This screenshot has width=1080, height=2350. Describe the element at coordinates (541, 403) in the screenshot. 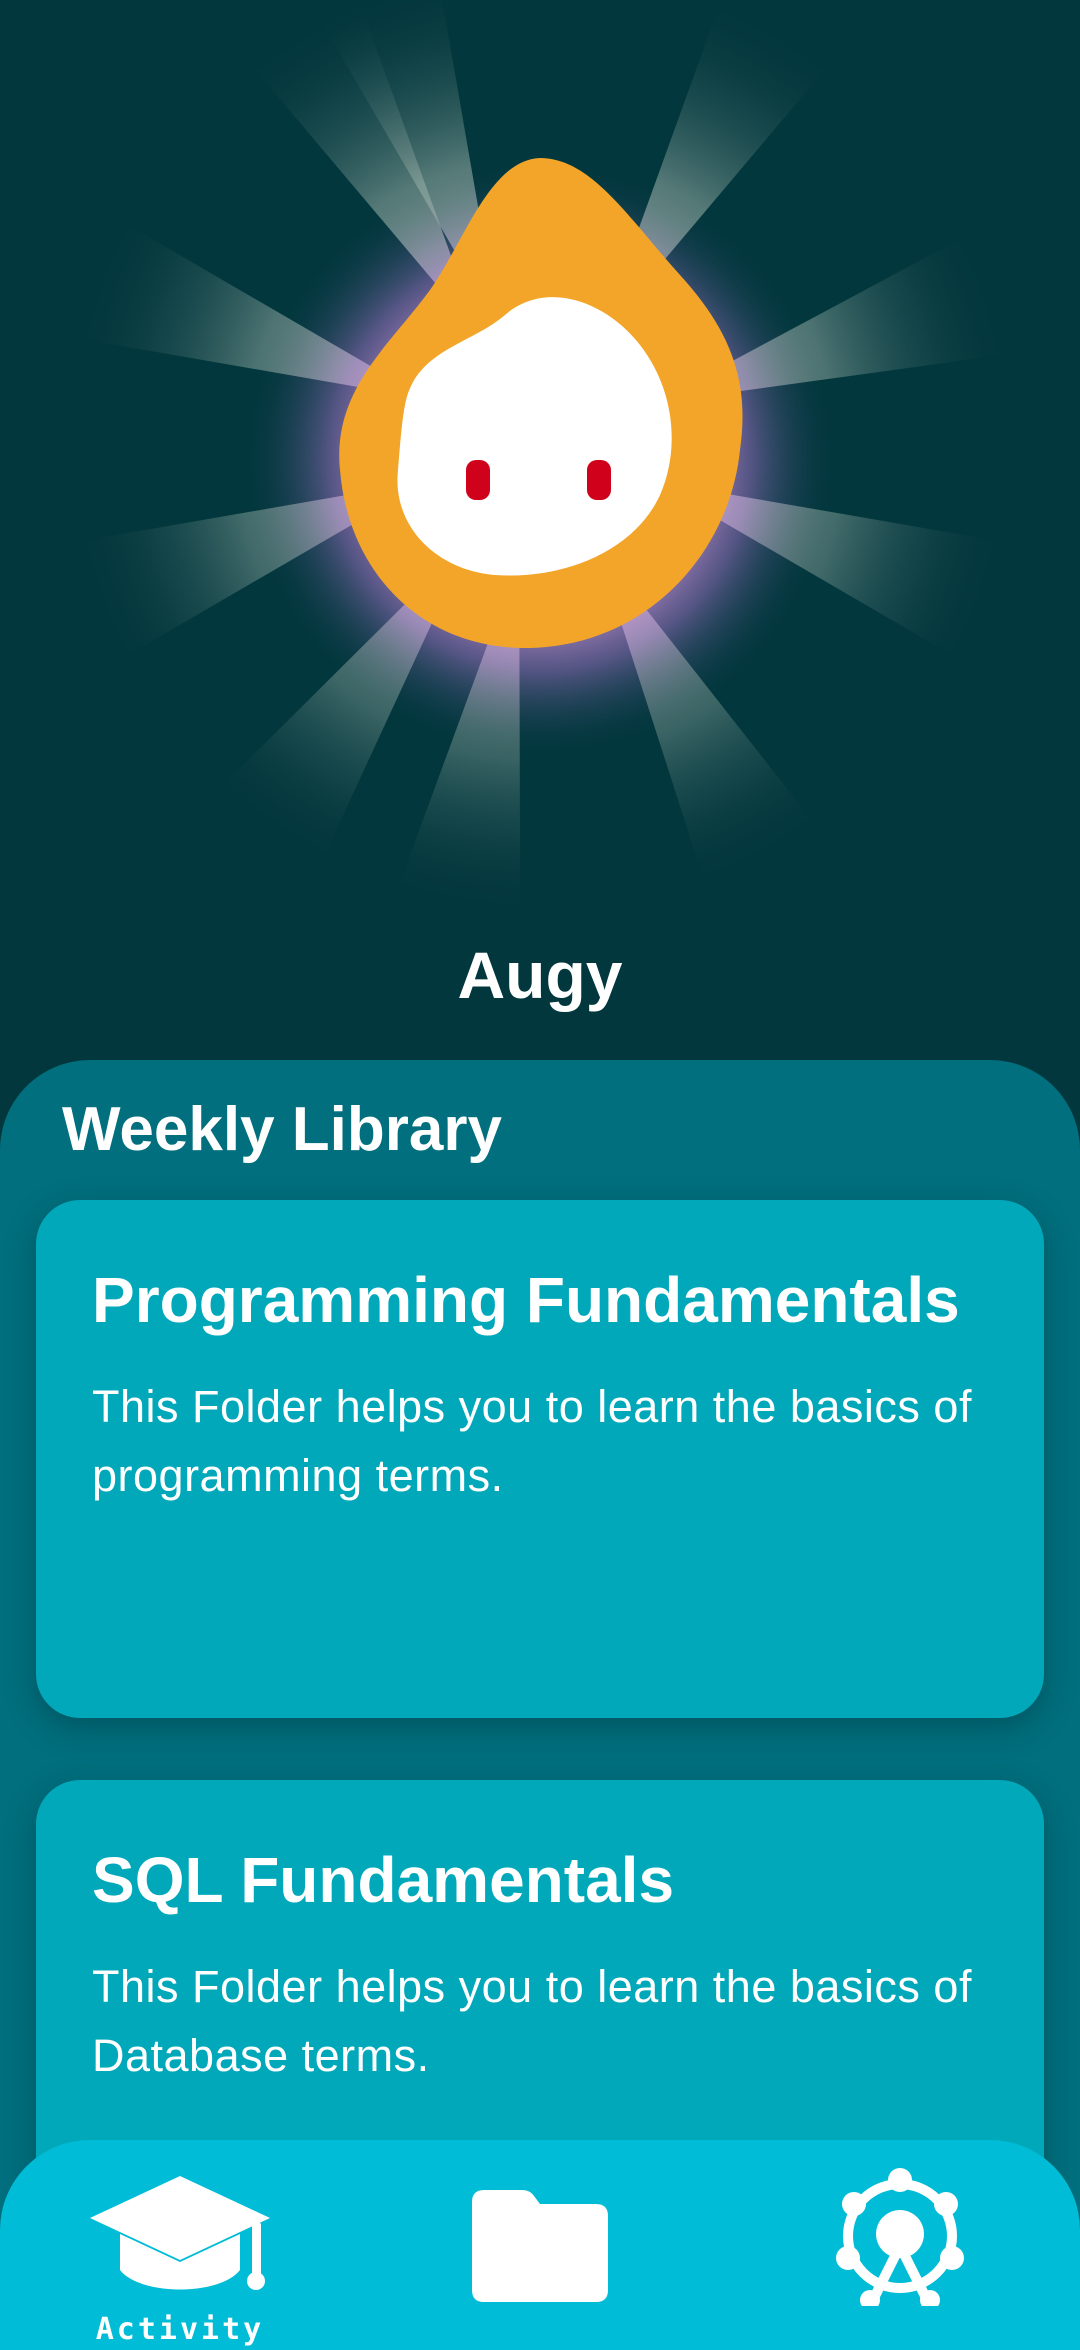

I see `augy-mascot` at that location.